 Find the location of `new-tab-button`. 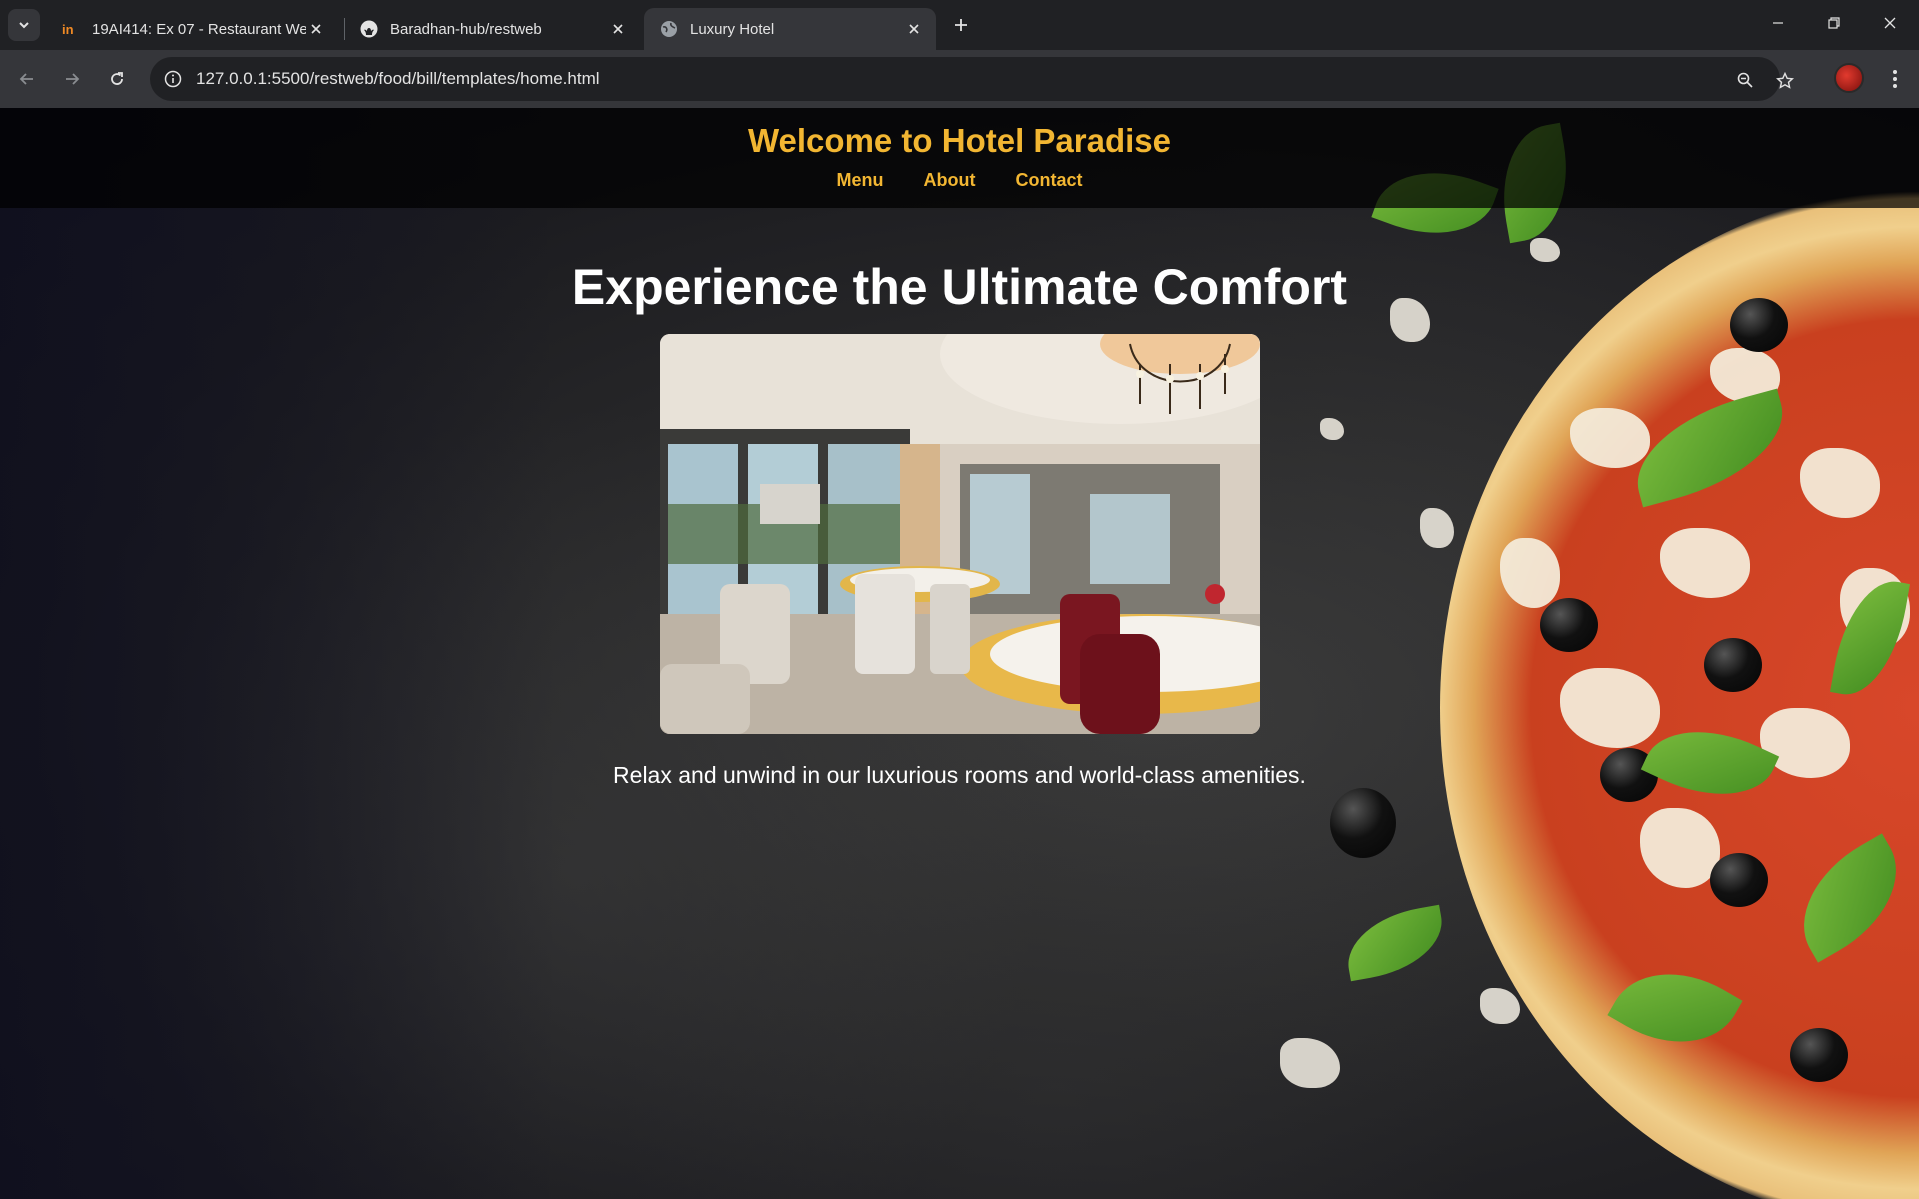

new-tab-button is located at coordinates (961, 25).